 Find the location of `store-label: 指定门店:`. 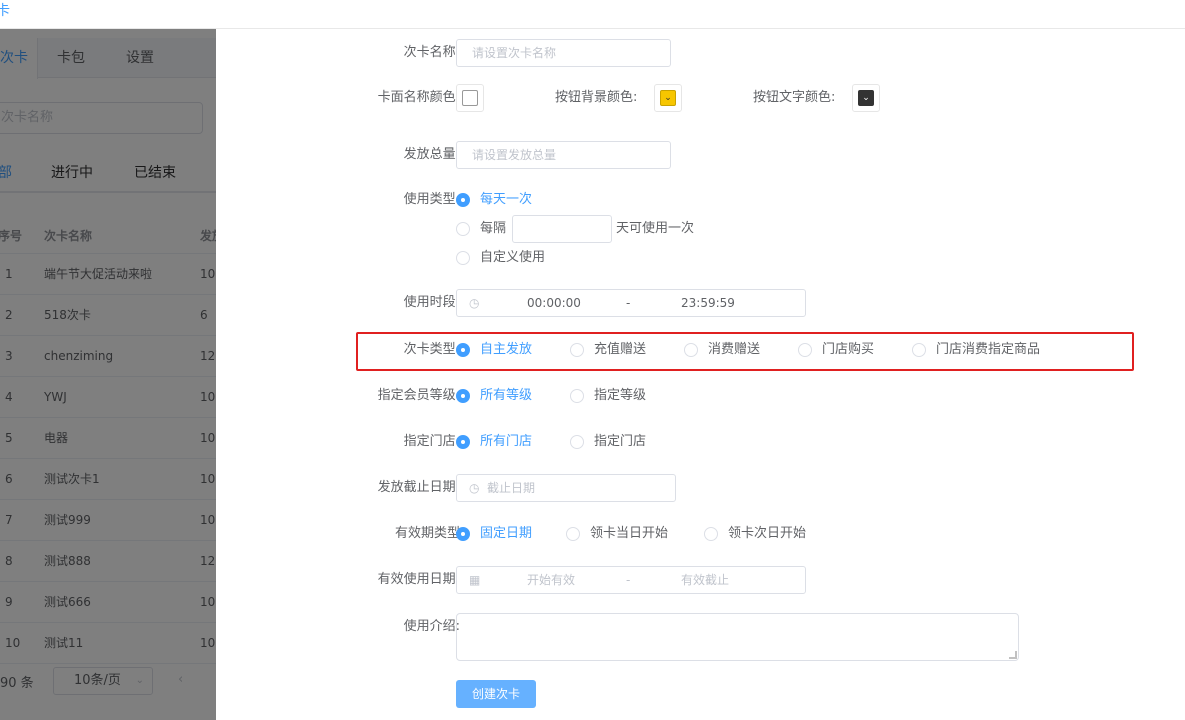

store-label: 指定门店: is located at coordinates (431, 441).